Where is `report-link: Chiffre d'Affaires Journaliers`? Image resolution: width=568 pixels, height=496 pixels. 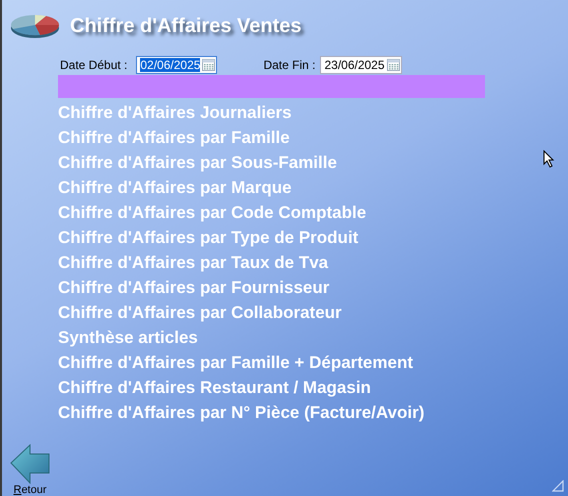 report-link: Chiffre d'Affaires Journaliers is located at coordinates (175, 112).